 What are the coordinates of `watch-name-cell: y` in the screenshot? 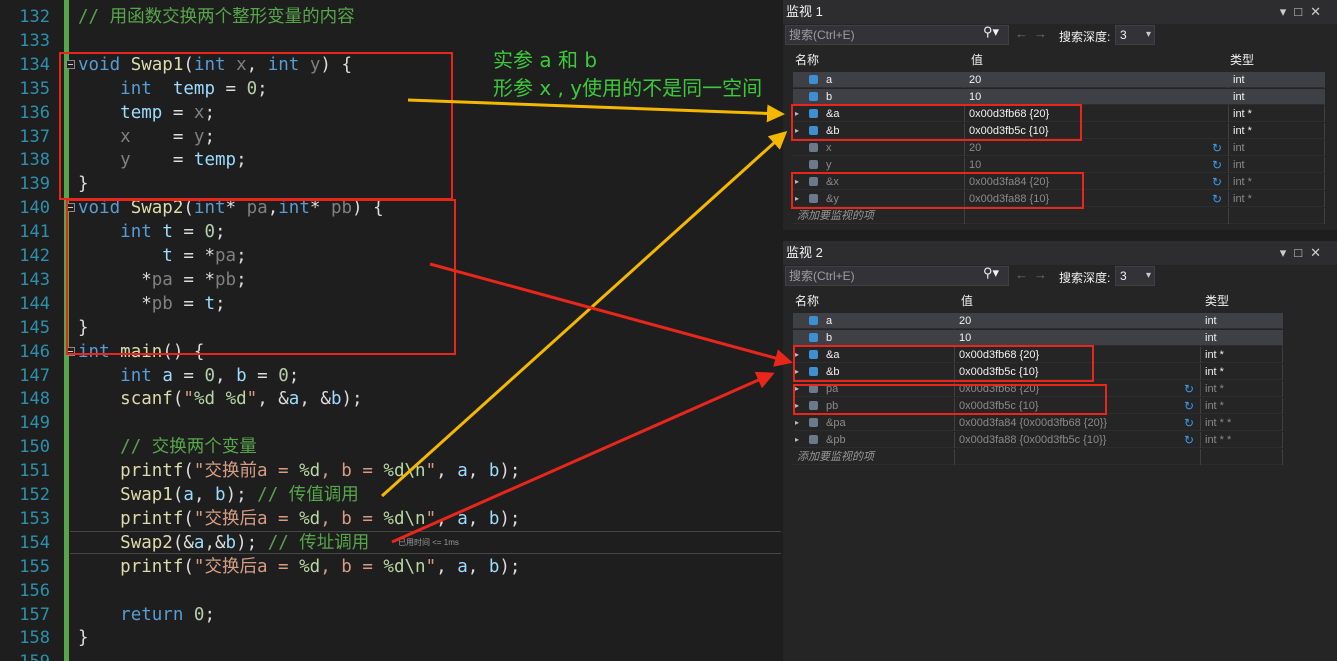 It's located at (879, 165).